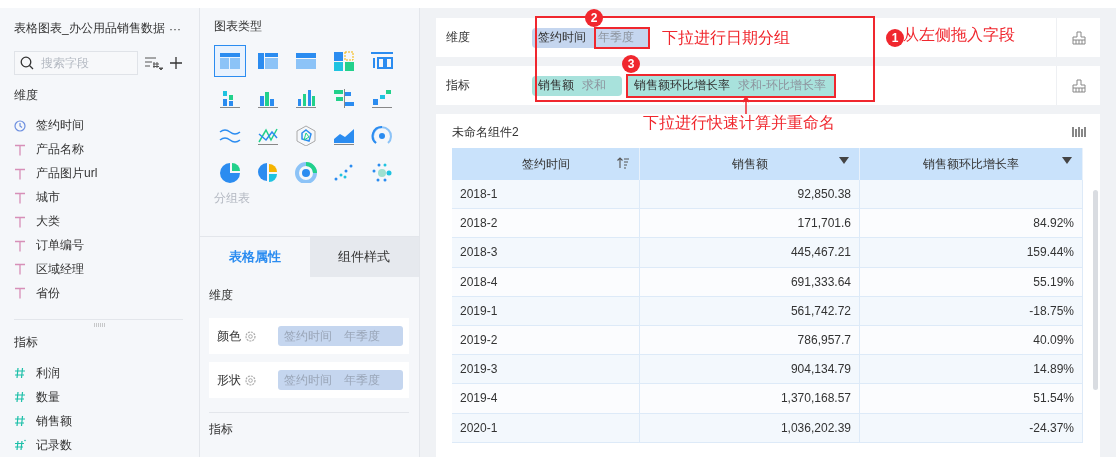  Describe the element at coordinates (546, 195) in the screenshot. I see `table-cell: 2018-1` at that location.